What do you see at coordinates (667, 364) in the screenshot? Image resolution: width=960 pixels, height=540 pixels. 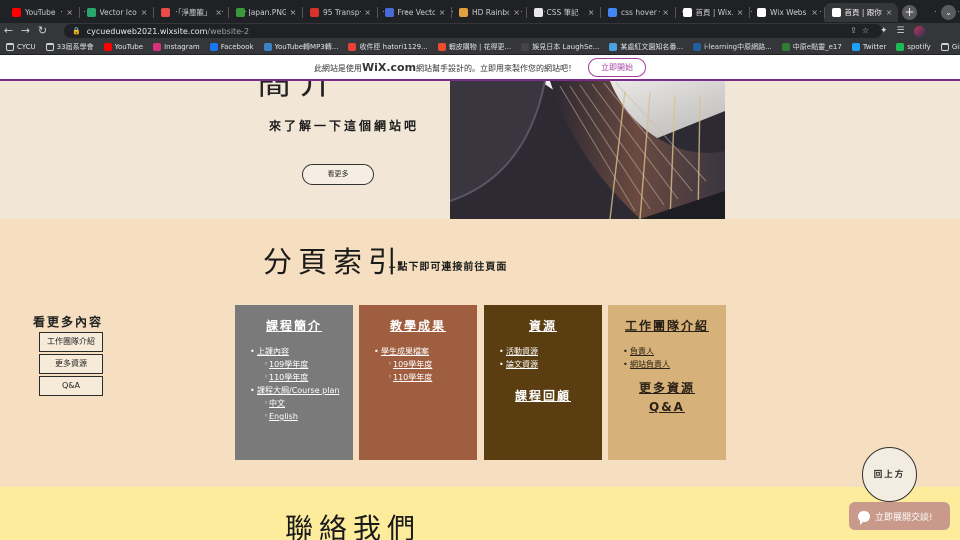 I see `link-website-manager: 網站負責人` at bounding box center [667, 364].